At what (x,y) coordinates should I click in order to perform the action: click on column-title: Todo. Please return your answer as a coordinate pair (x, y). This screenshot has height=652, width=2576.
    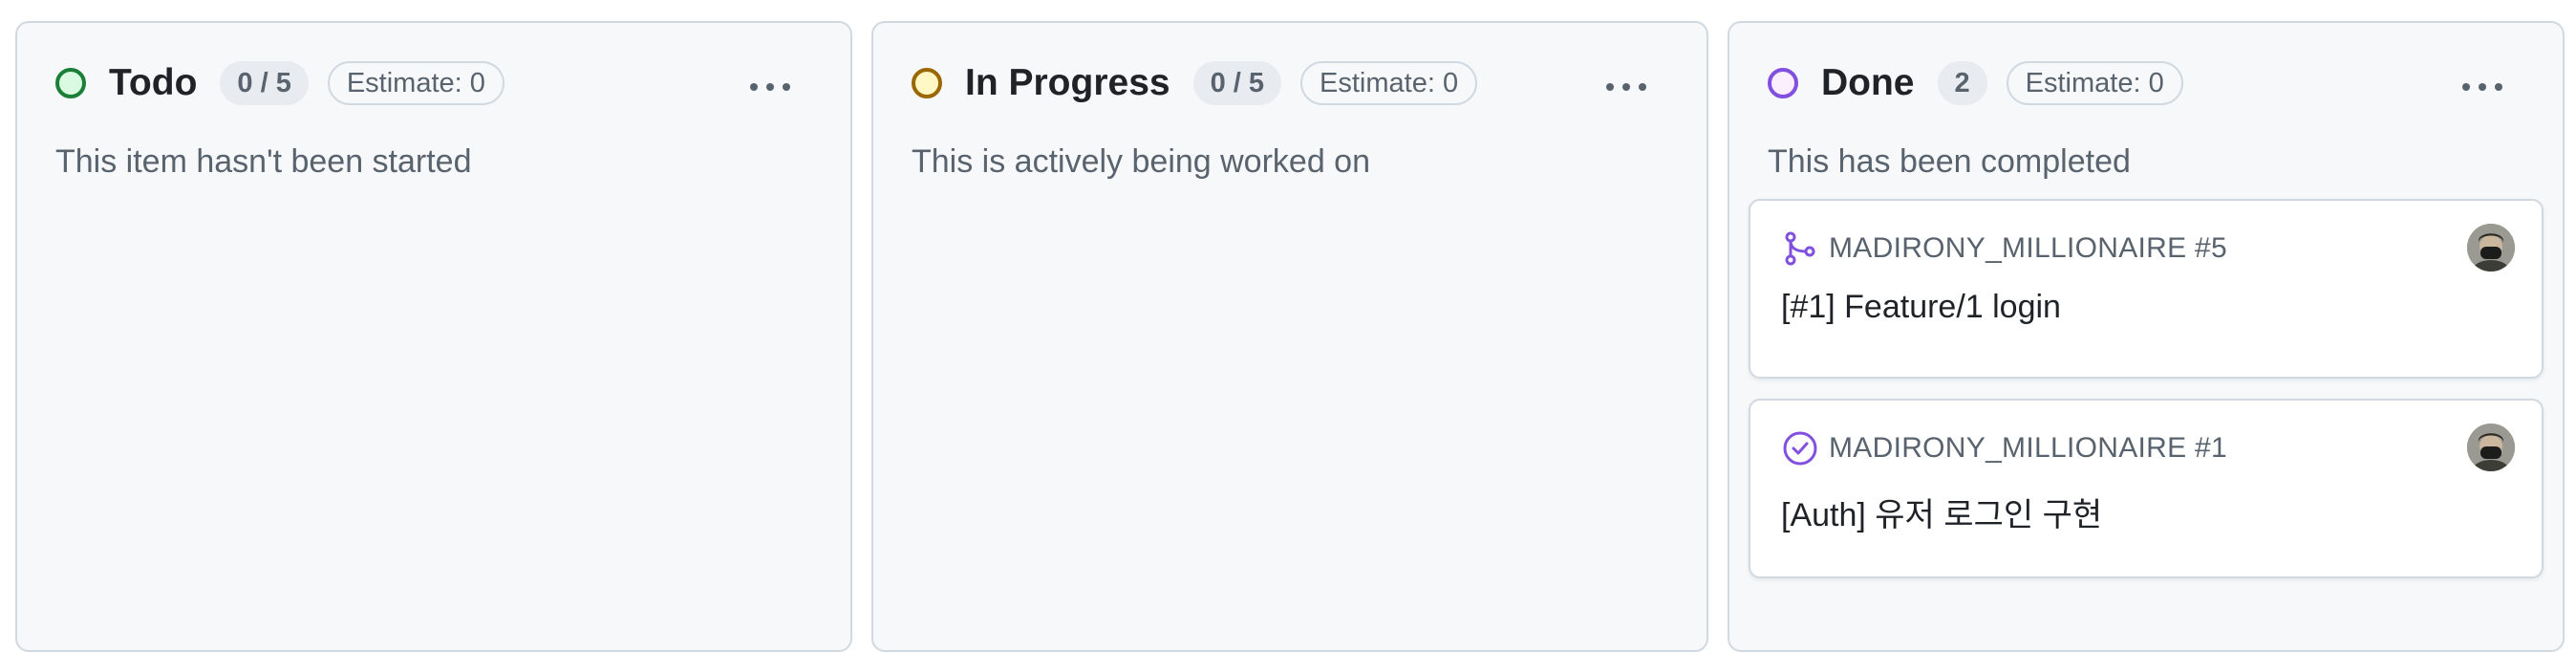
    Looking at the image, I should click on (153, 82).